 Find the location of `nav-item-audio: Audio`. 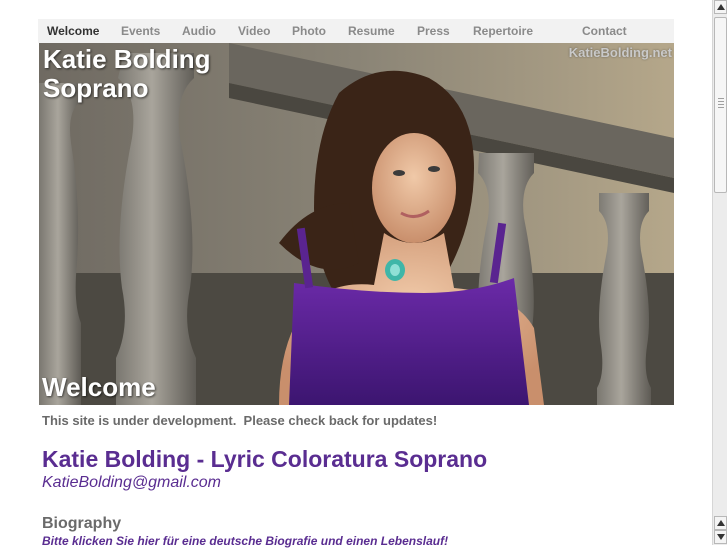

nav-item-audio: Audio is located at coordinates (199, 31).